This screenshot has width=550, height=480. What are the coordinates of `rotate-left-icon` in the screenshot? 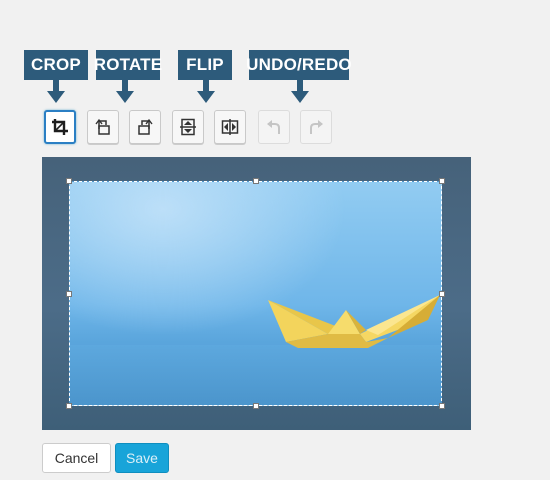 It's located at (102, 126).